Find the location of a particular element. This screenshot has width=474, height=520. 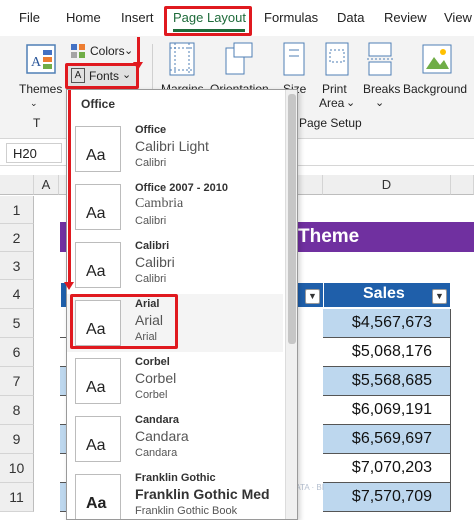

panel-section-heading: Office is located at coordinates (98, 104).